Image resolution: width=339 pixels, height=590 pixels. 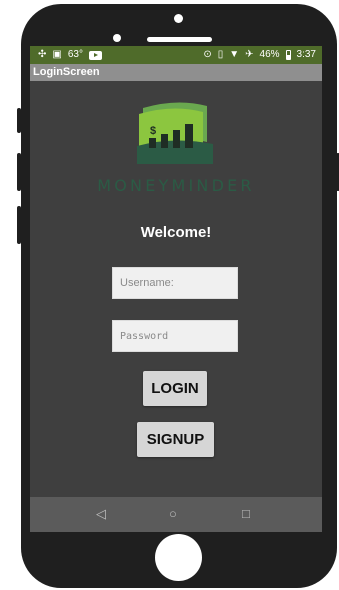 I want to click on sensor-dot, so click(x=178, y=18).